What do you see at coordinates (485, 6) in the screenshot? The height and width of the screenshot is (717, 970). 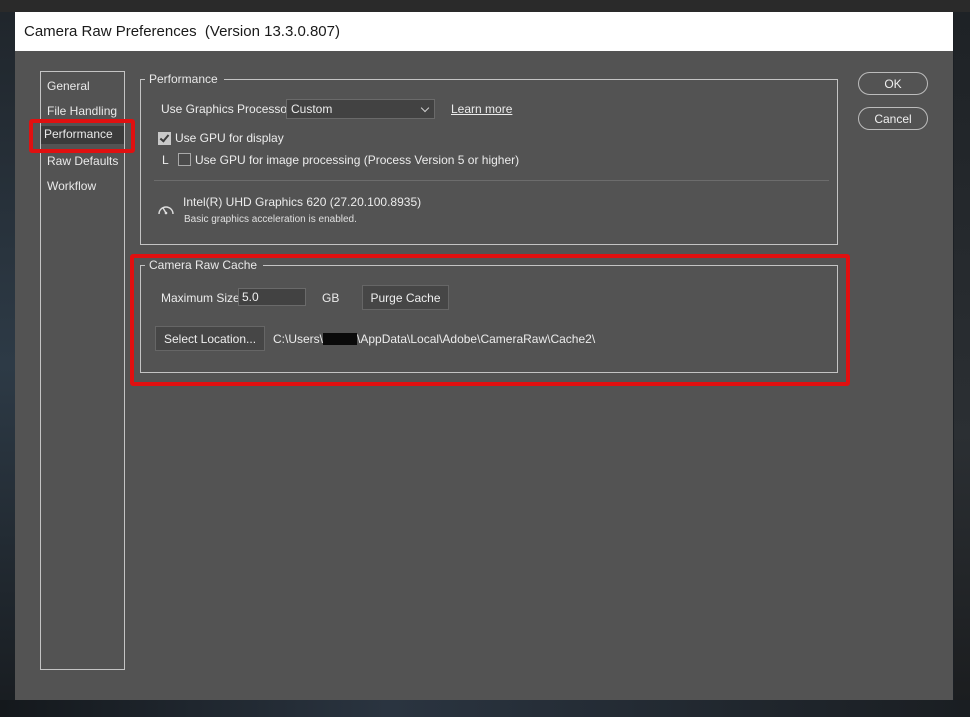 I see `background-top` at bounding box center [485, 6].